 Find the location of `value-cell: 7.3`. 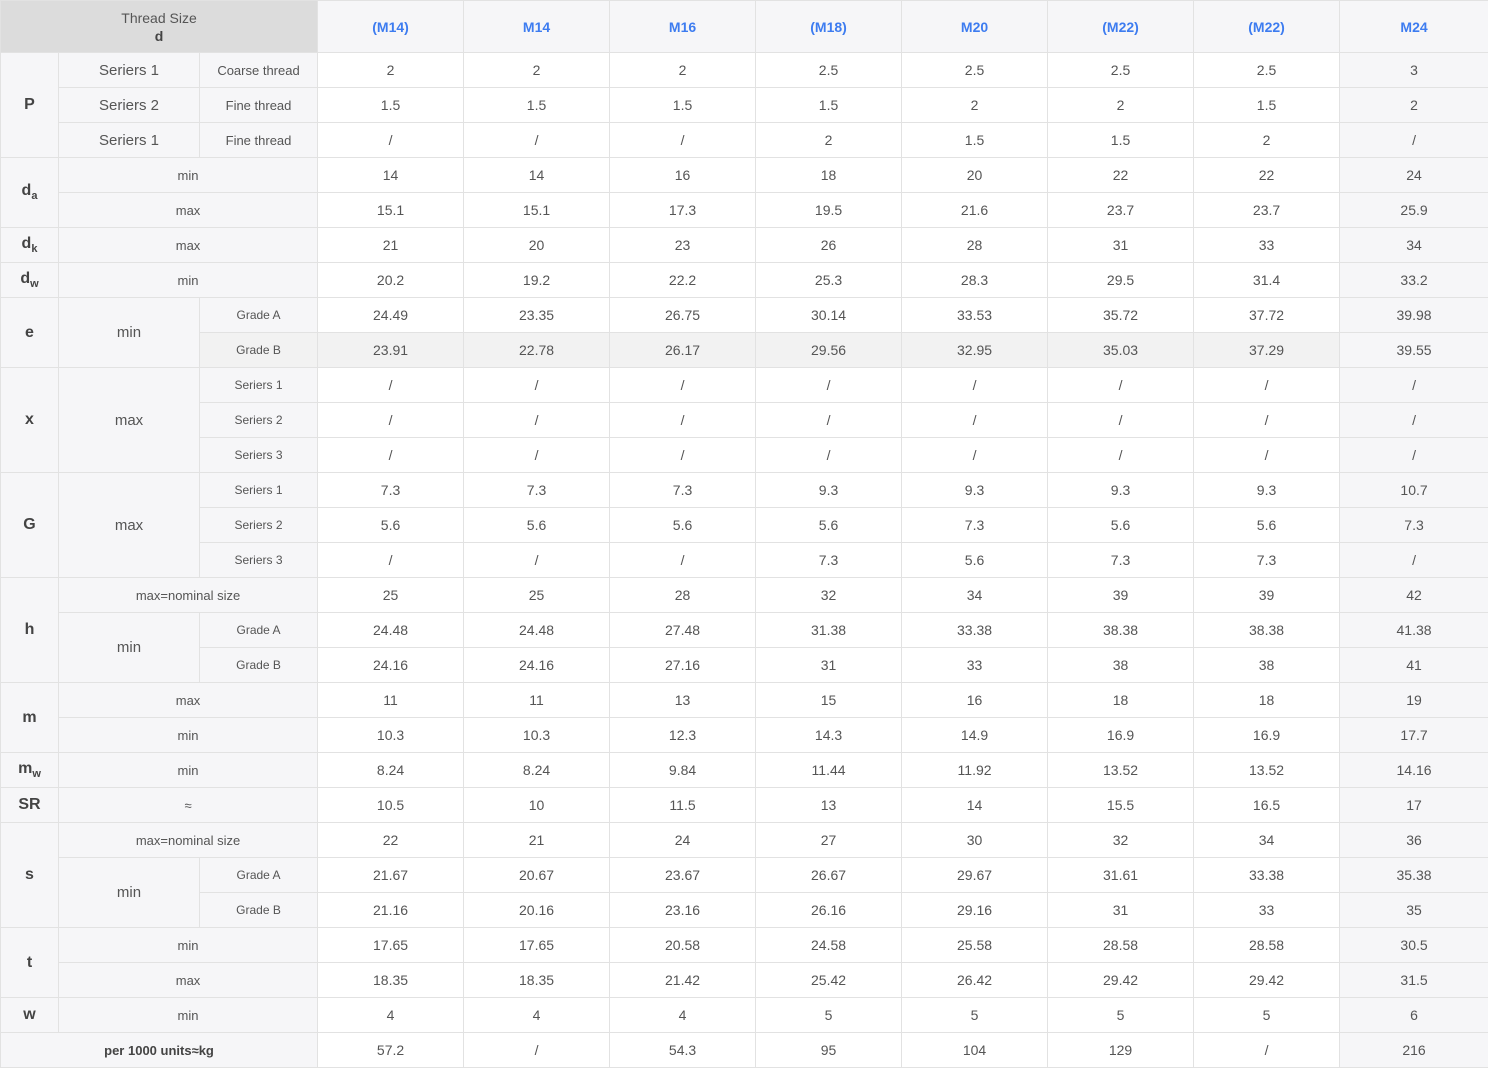

value-cell: 7.3 is located at coordinates (829, 560).